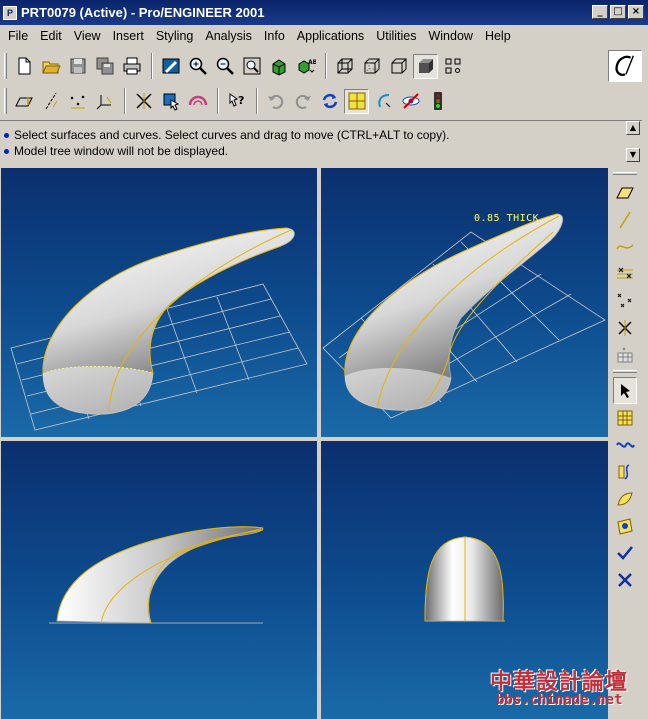 This screenshot has height=719, width=648. What do you see at coordinates (450, 36) in the screenshot?
I see `menu-window: Window` at bounding box center [450, 36].